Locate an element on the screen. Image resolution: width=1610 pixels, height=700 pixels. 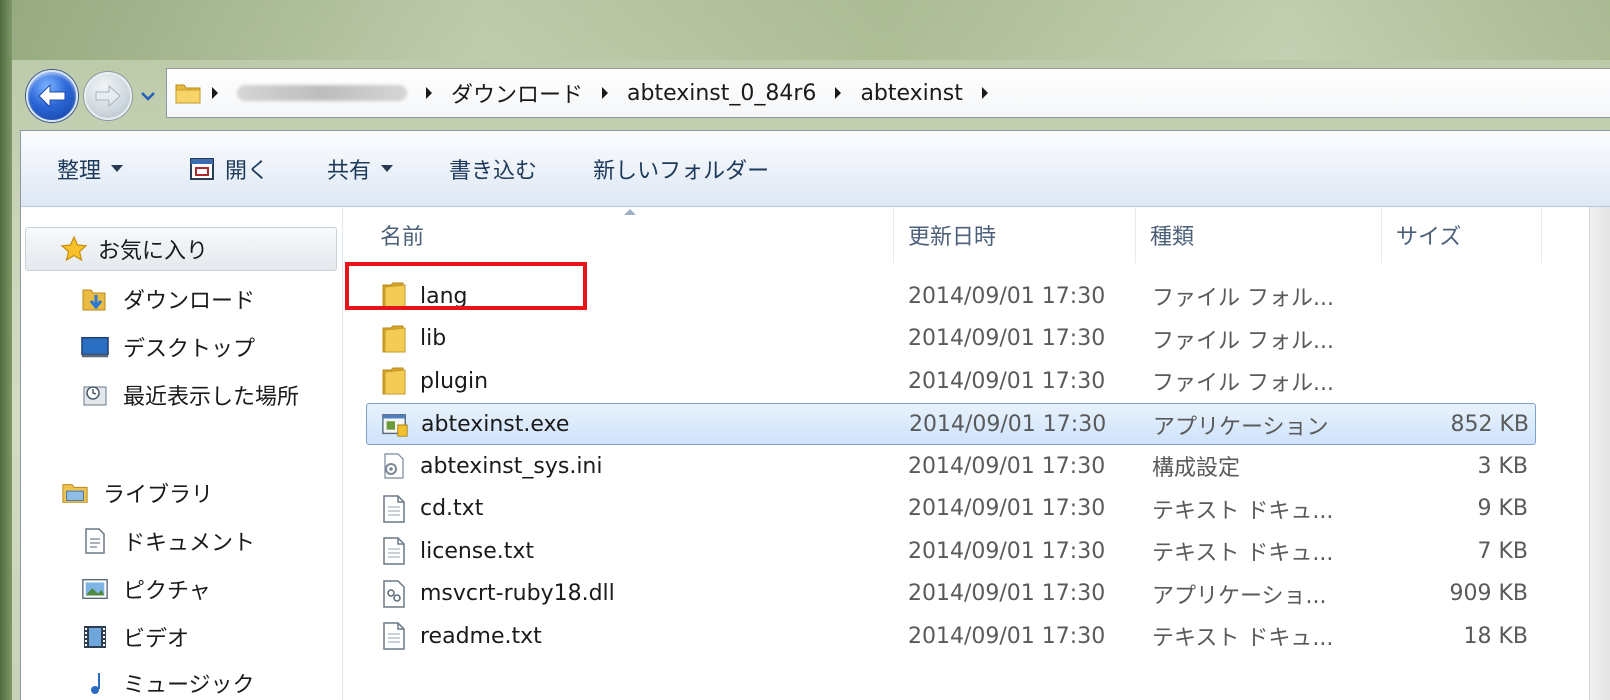
sidebar-item-documents: ドキュメント is located at coordinates (168, 541).